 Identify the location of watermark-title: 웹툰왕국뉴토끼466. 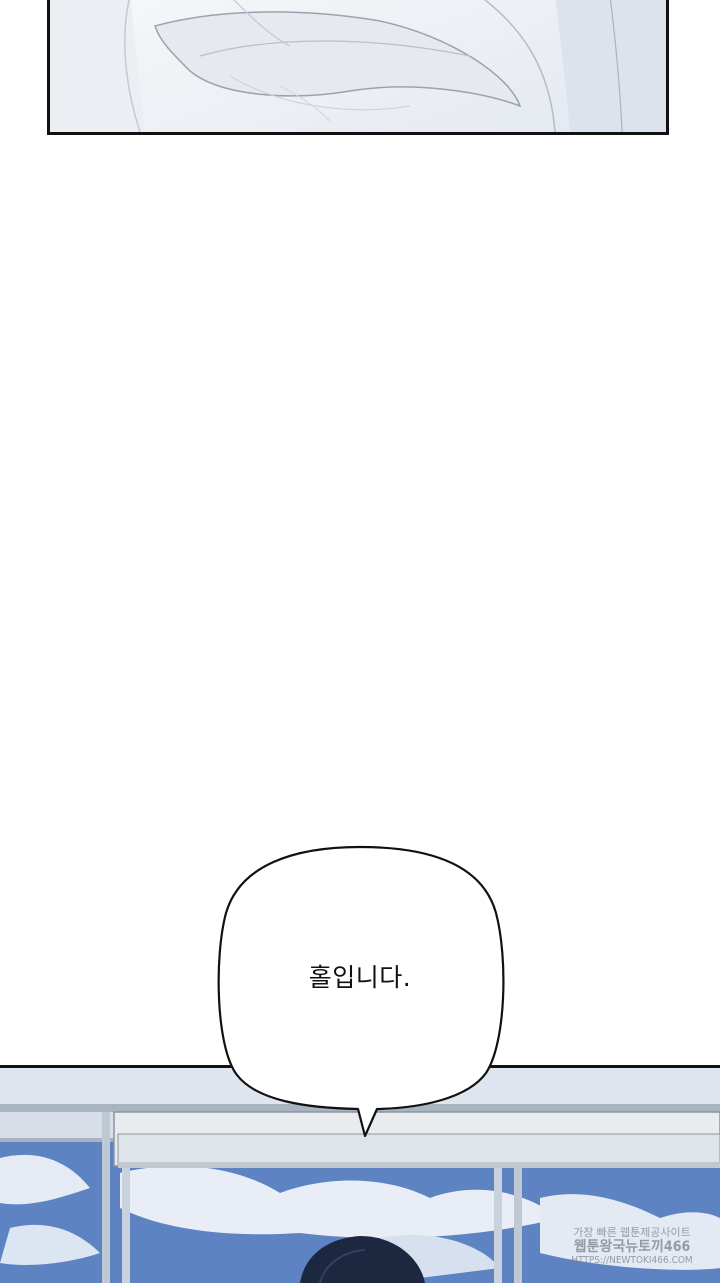
(632, 1247).